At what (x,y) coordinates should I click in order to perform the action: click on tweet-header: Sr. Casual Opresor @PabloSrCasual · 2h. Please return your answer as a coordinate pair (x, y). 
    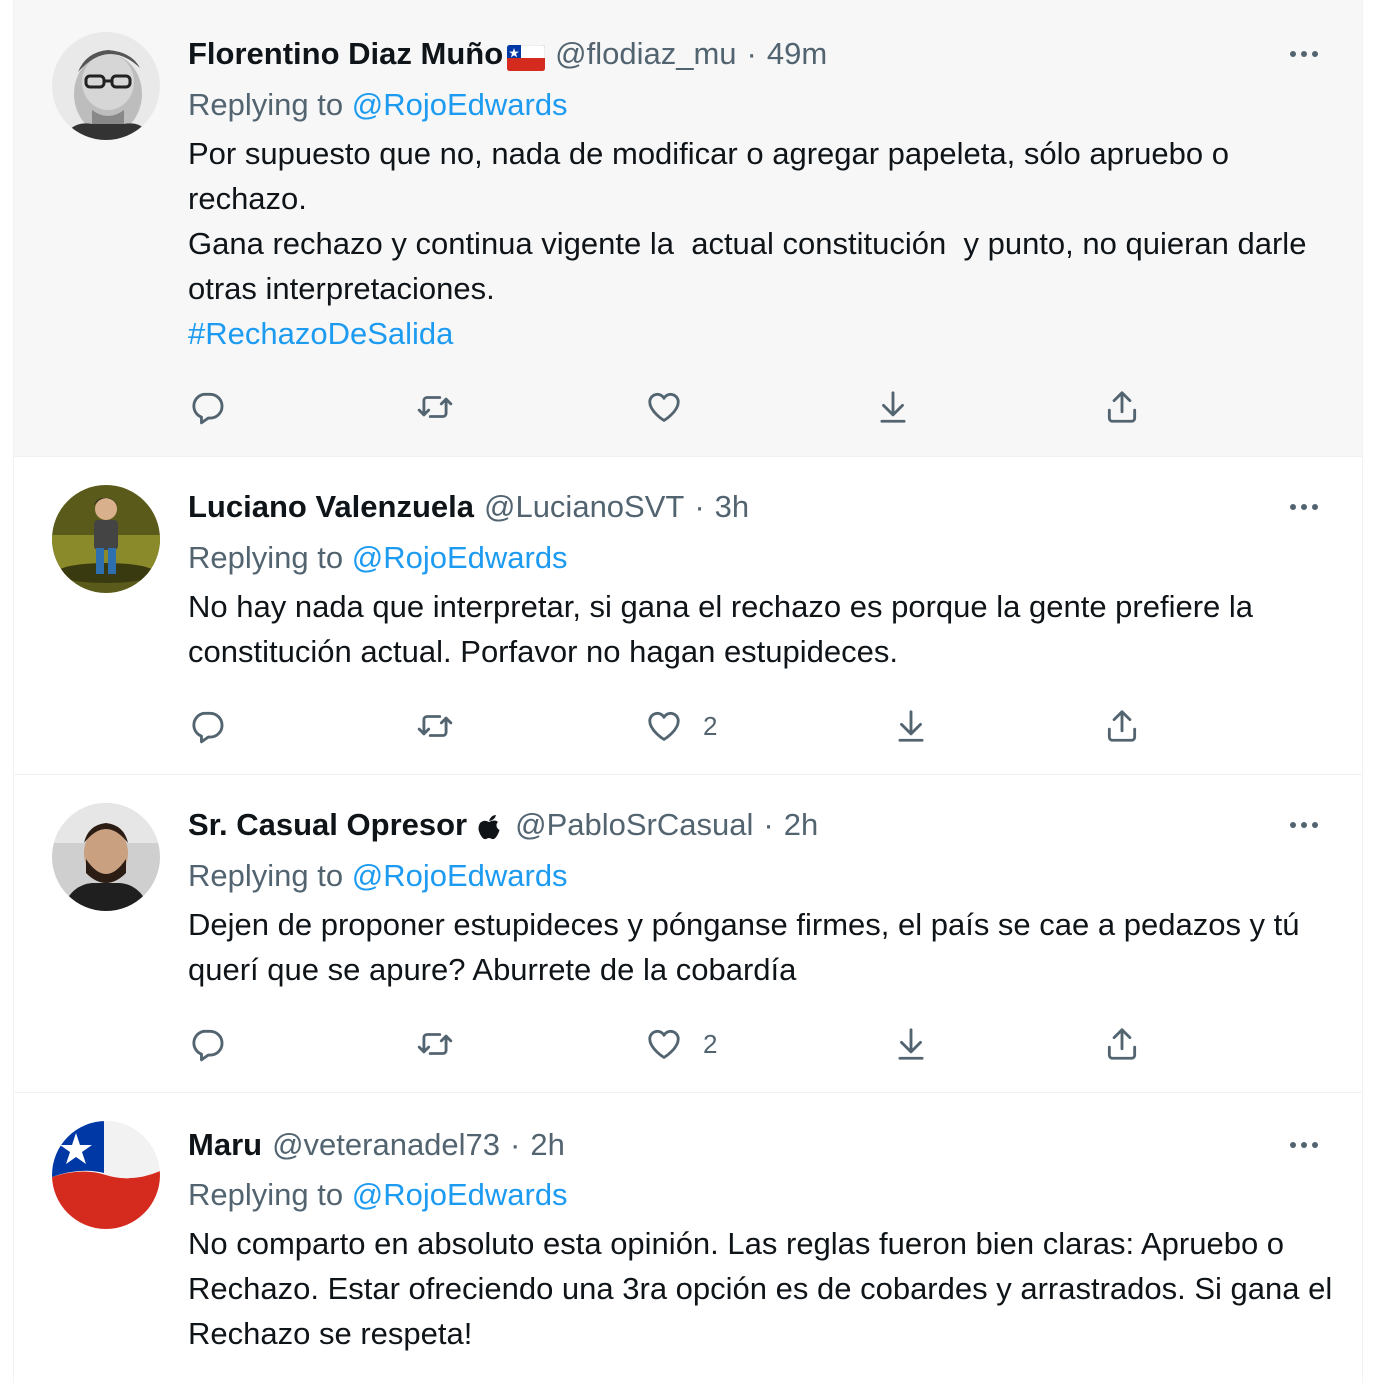
    Looking at the image, I should click on (503, 825).